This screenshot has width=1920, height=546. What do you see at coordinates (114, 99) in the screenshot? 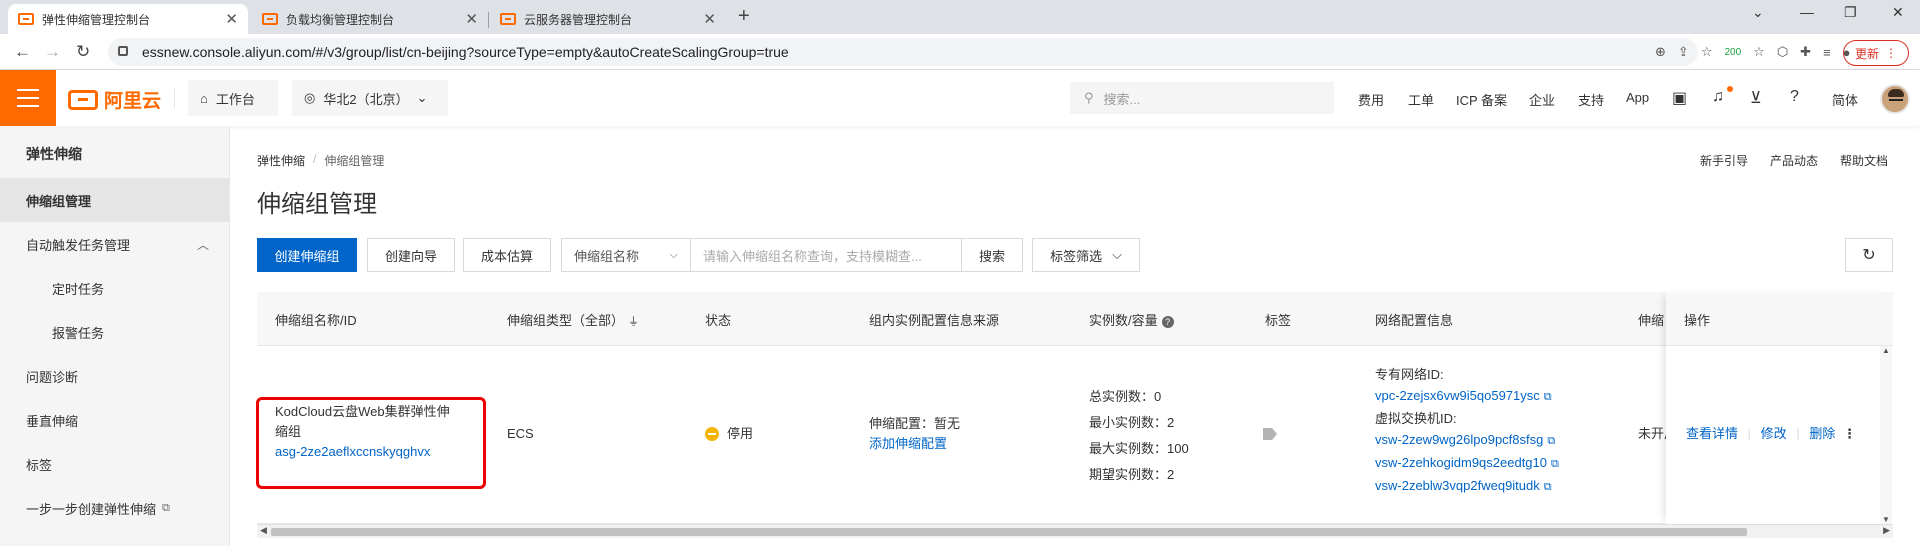
I see `aliyun-logo: 阿里云` at bounding box center [114, 99].